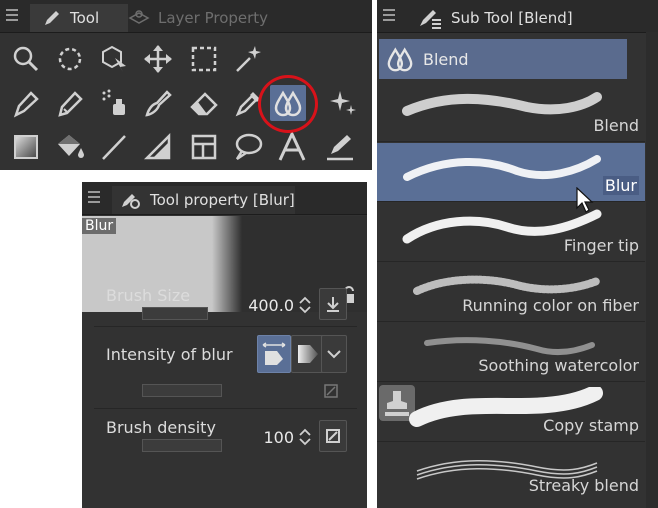  I want to click on intensity-mode-1-button, so click(274, 354).